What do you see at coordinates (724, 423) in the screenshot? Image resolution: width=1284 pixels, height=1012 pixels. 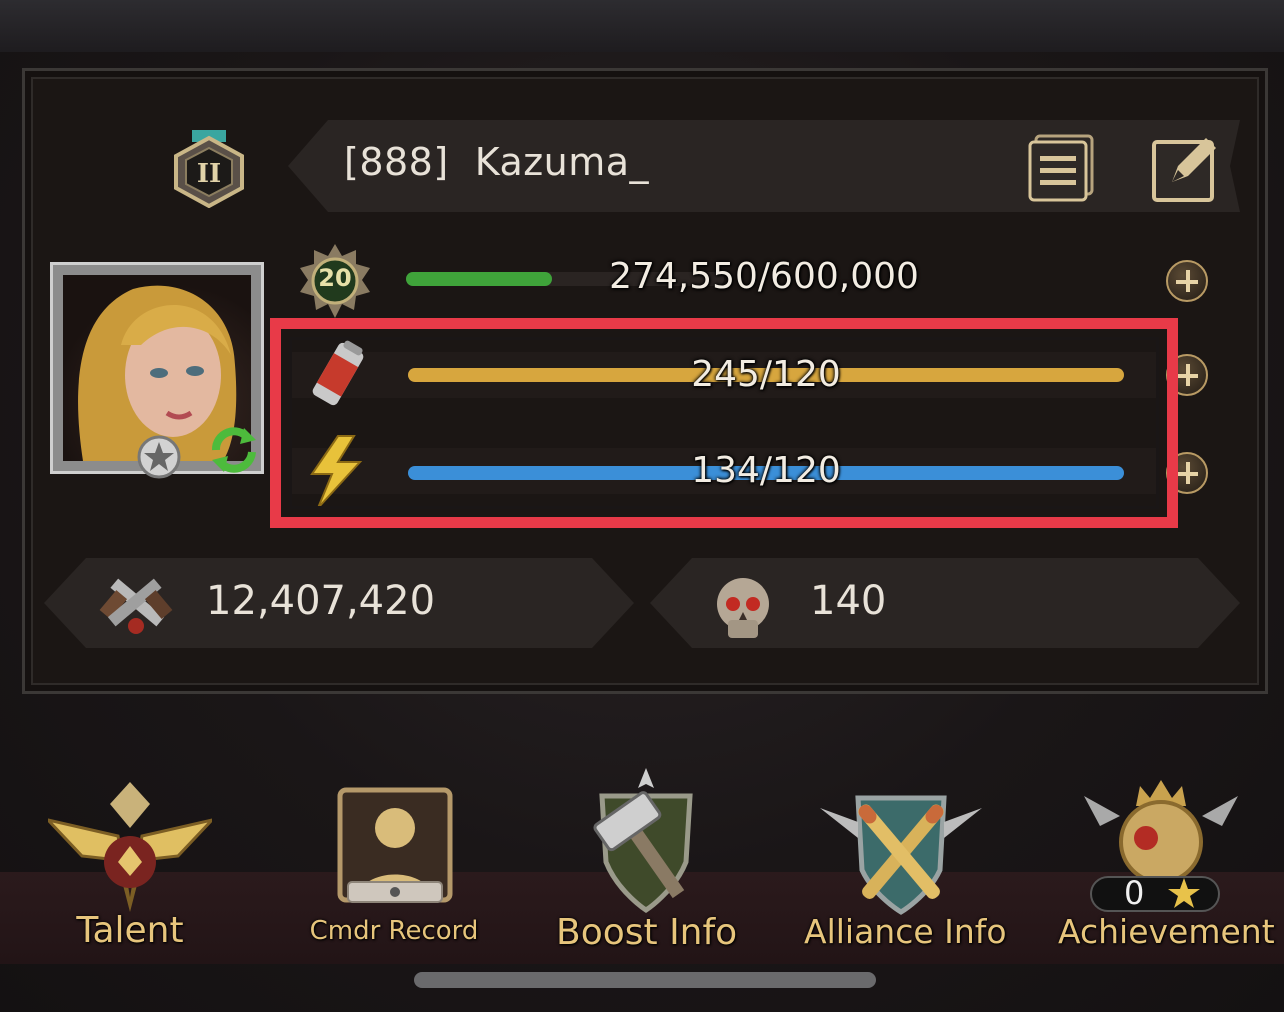 I see `highlight-inner-border` at bounding box center [724, 423].